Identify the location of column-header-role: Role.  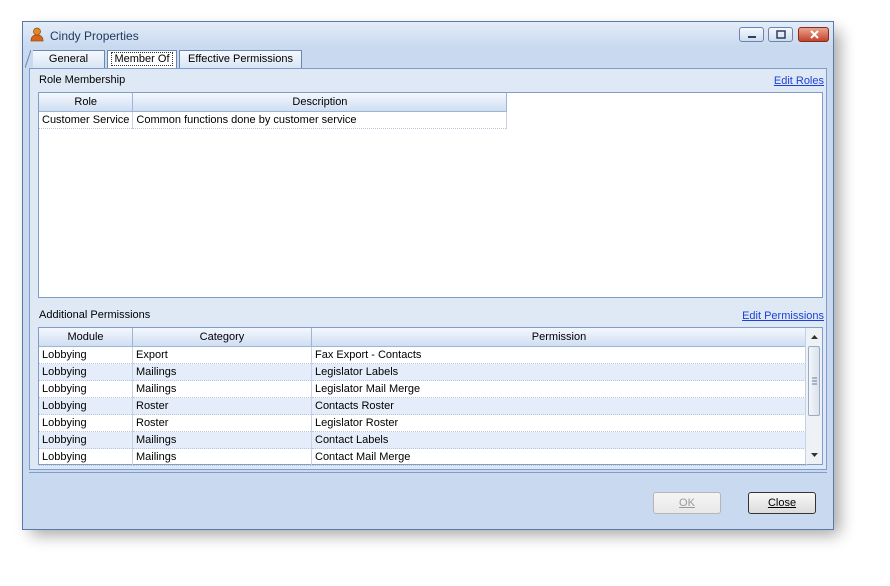
(86, 102).